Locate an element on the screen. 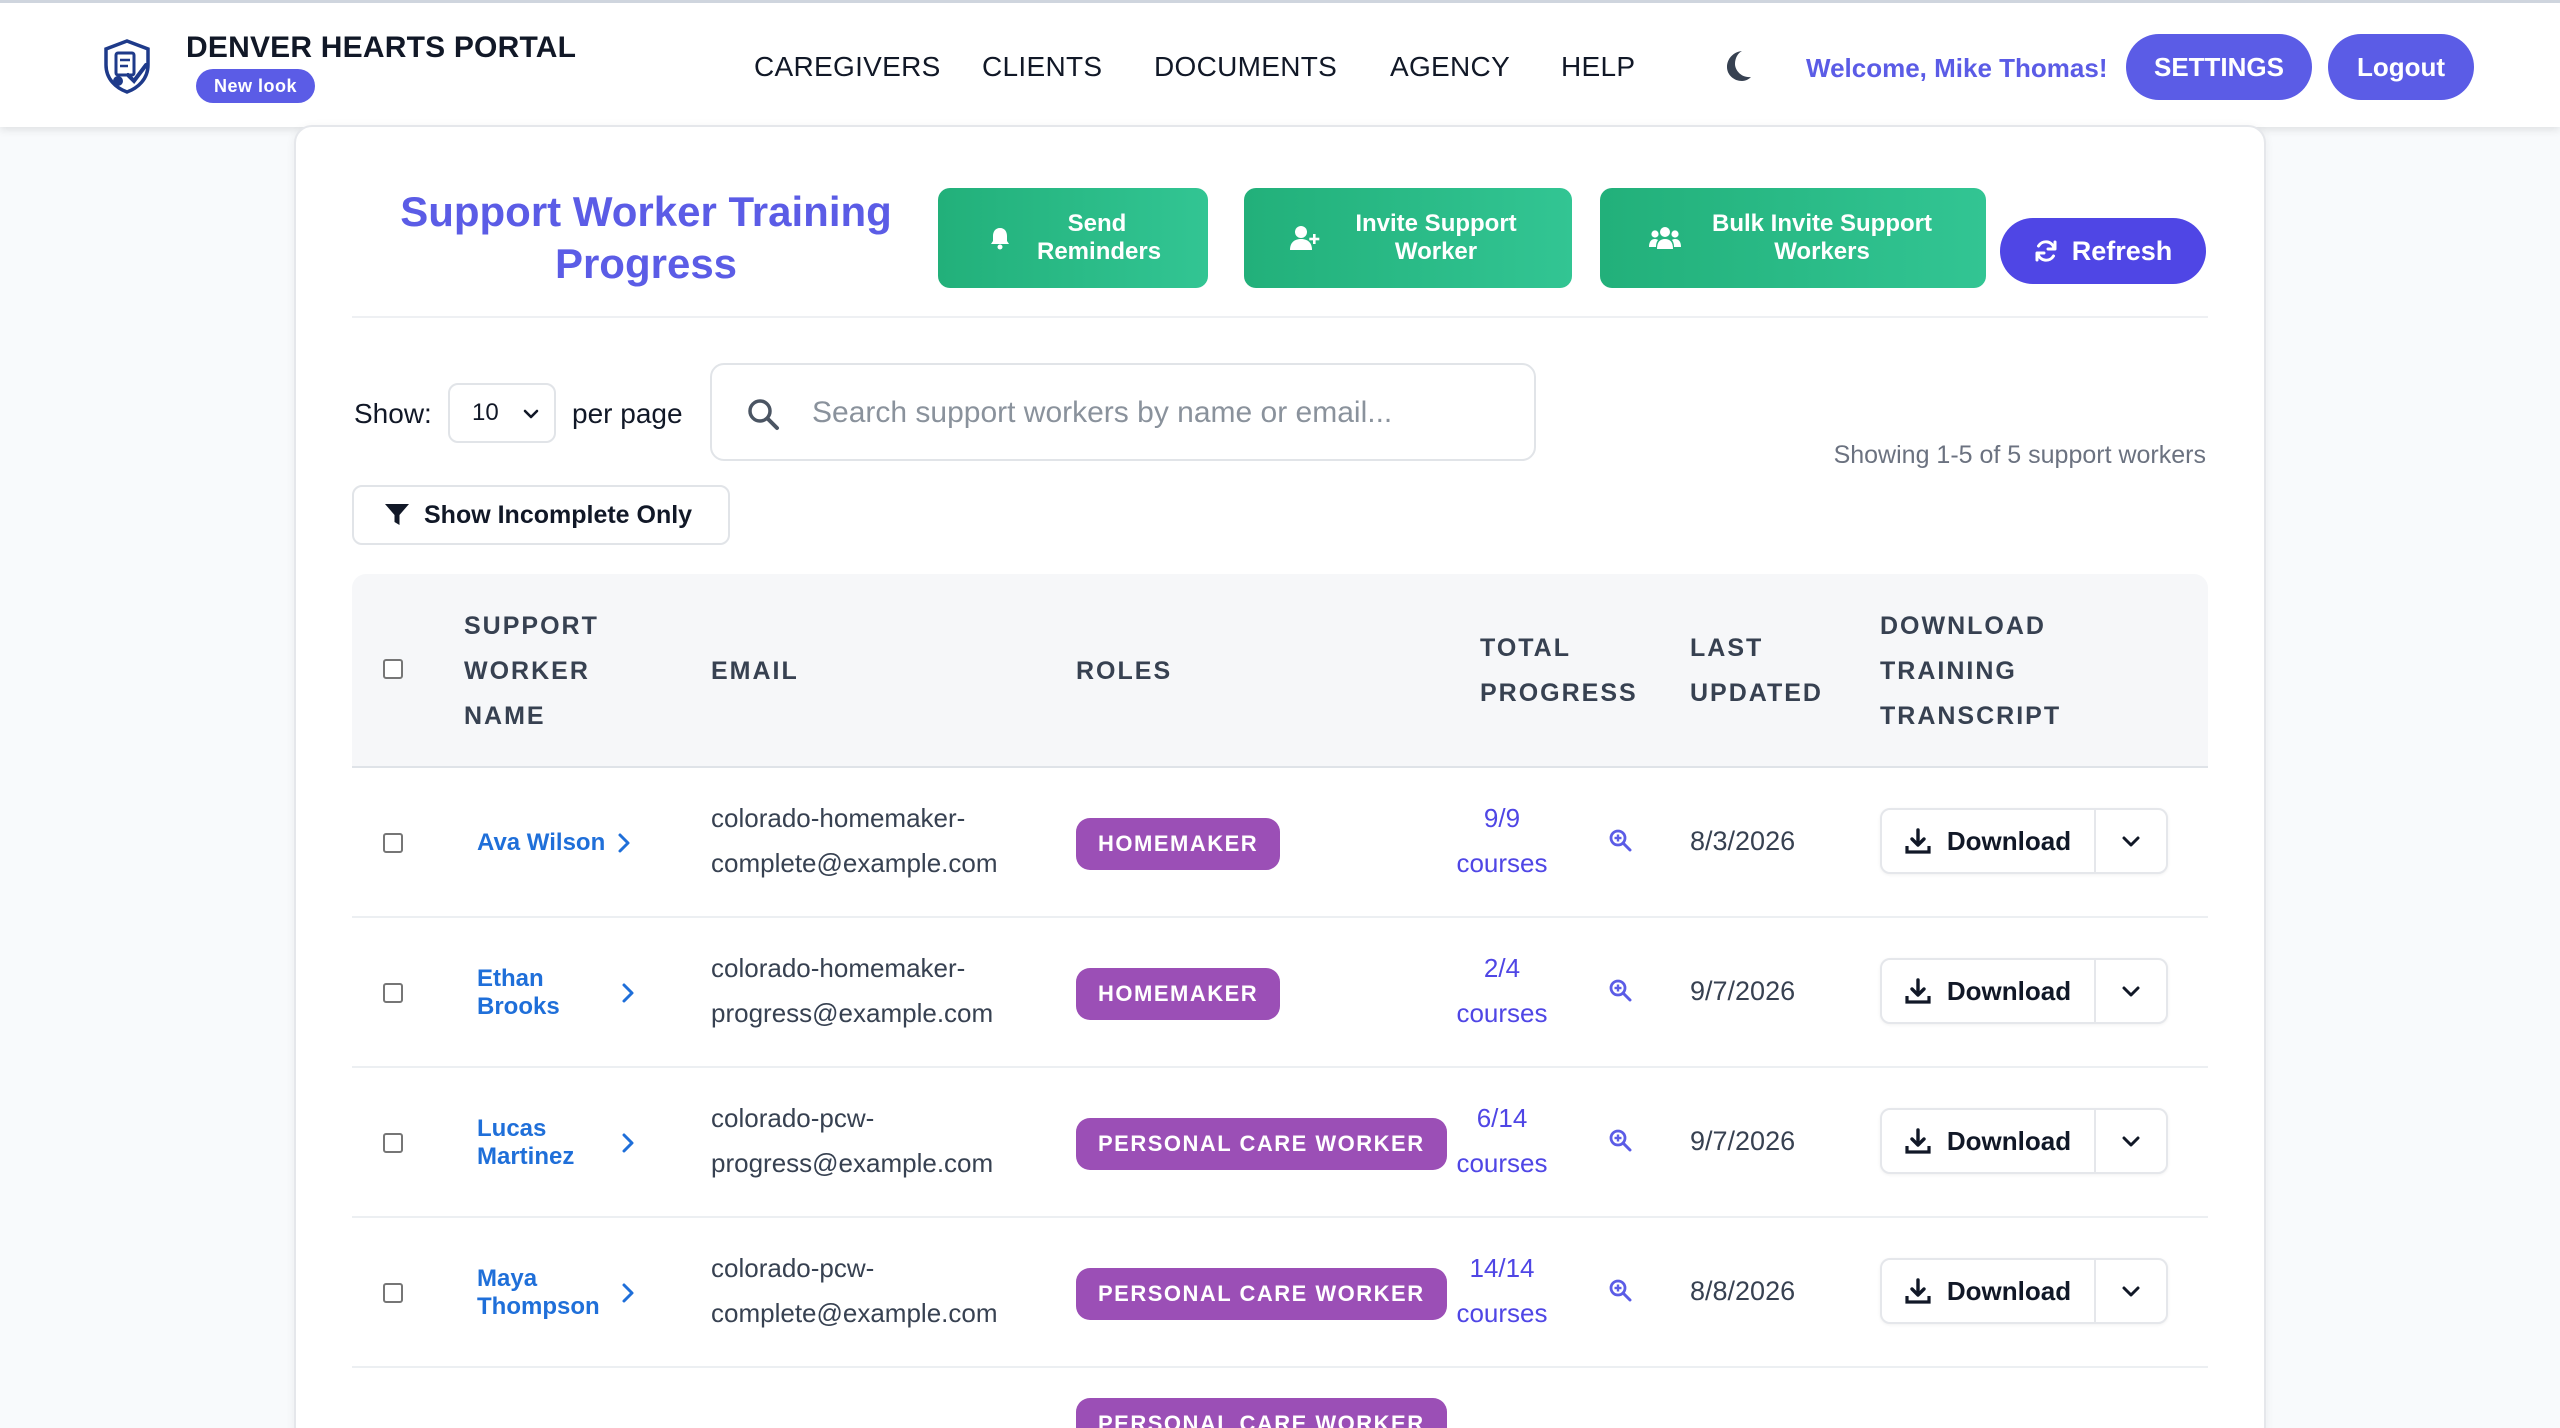 This screenshot has width=2560, height=1428. worker-name-link: Ethan Brooks is located at coordinates (537, 993).